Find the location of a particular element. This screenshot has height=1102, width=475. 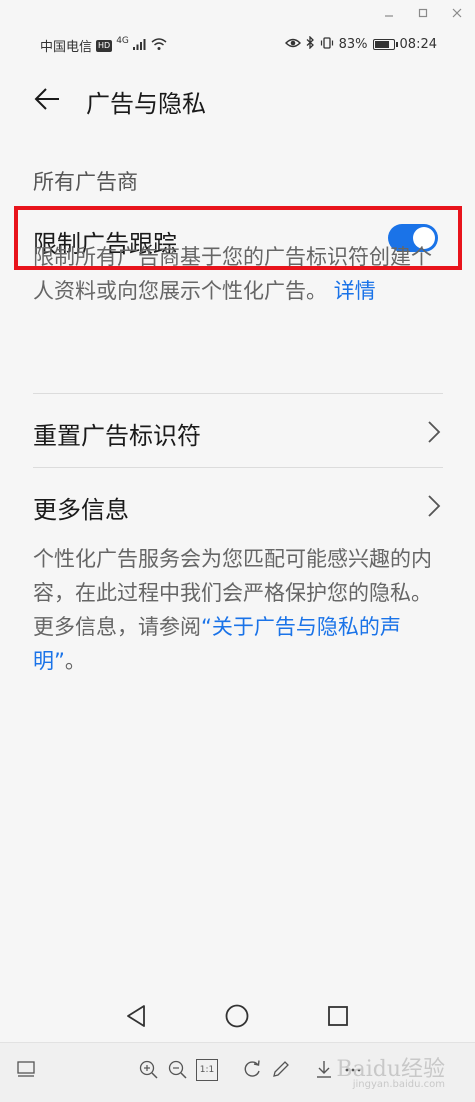

more-info-label: 更多信息 is located at coordinates (81, 510).